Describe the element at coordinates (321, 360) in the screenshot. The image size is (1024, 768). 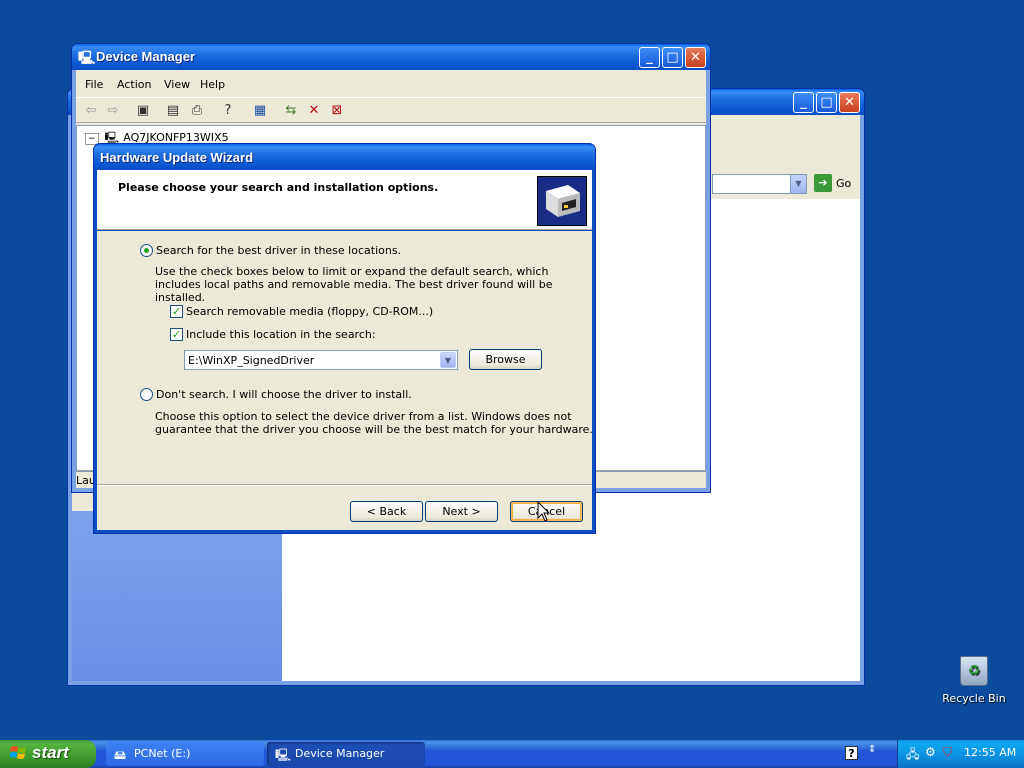
I see `location-combobox: E:\WinXP_SignedDriver ▼` at that location.